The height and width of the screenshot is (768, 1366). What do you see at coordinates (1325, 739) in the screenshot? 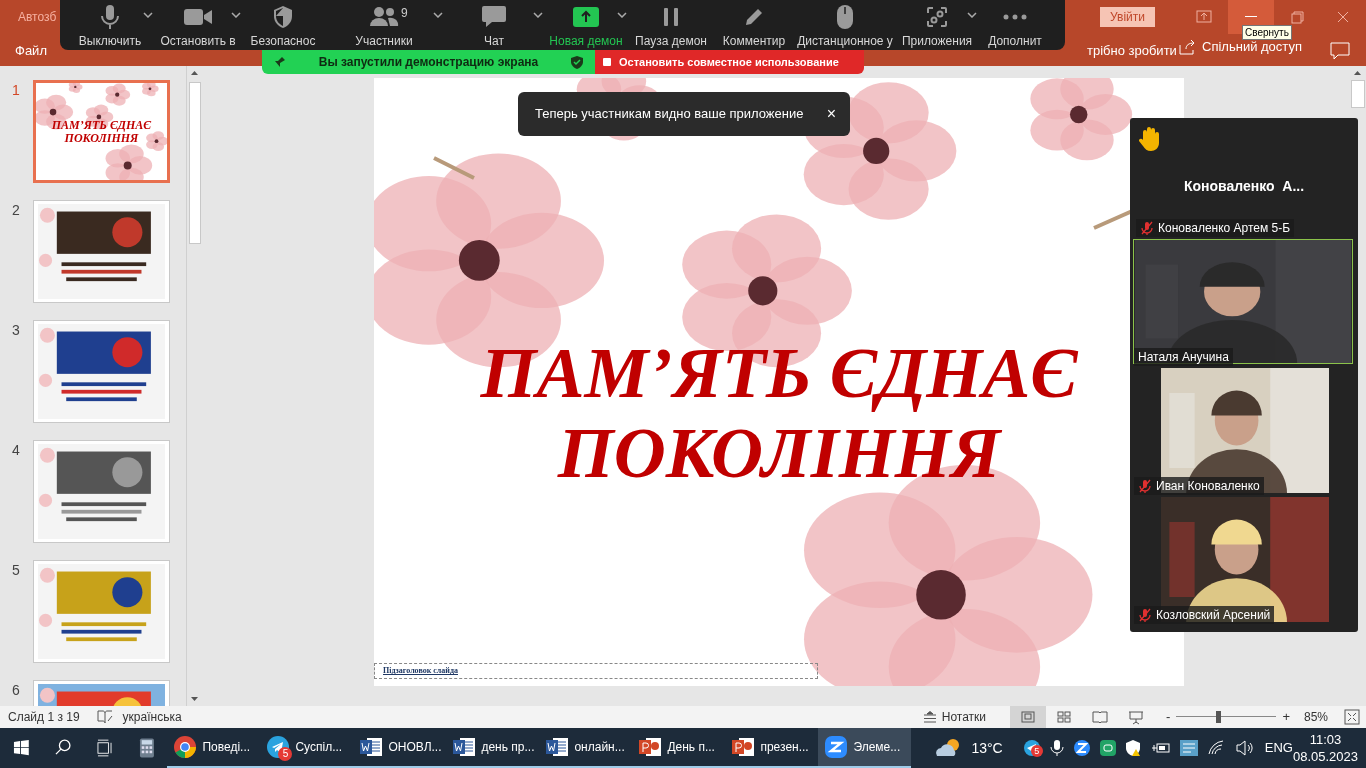
I see `clock-time: 11:03` at bounding box center [1325, 739].